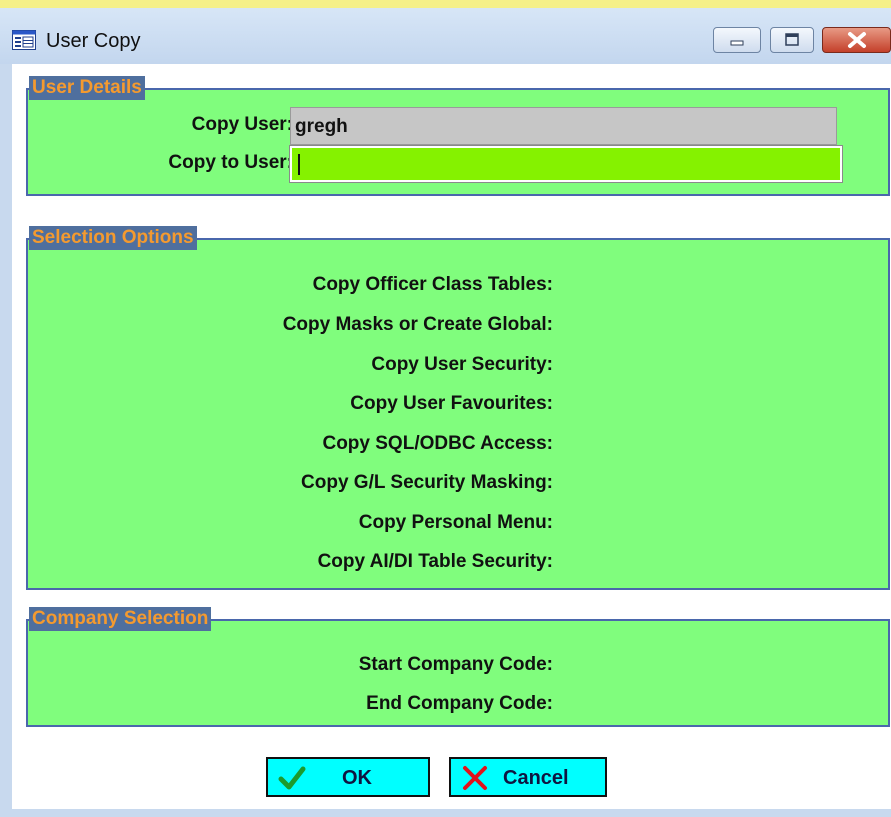  Describe the element at coordinates (120, 619) in the screenshot. I see `company-selection-legend: Company Selection` at that location.